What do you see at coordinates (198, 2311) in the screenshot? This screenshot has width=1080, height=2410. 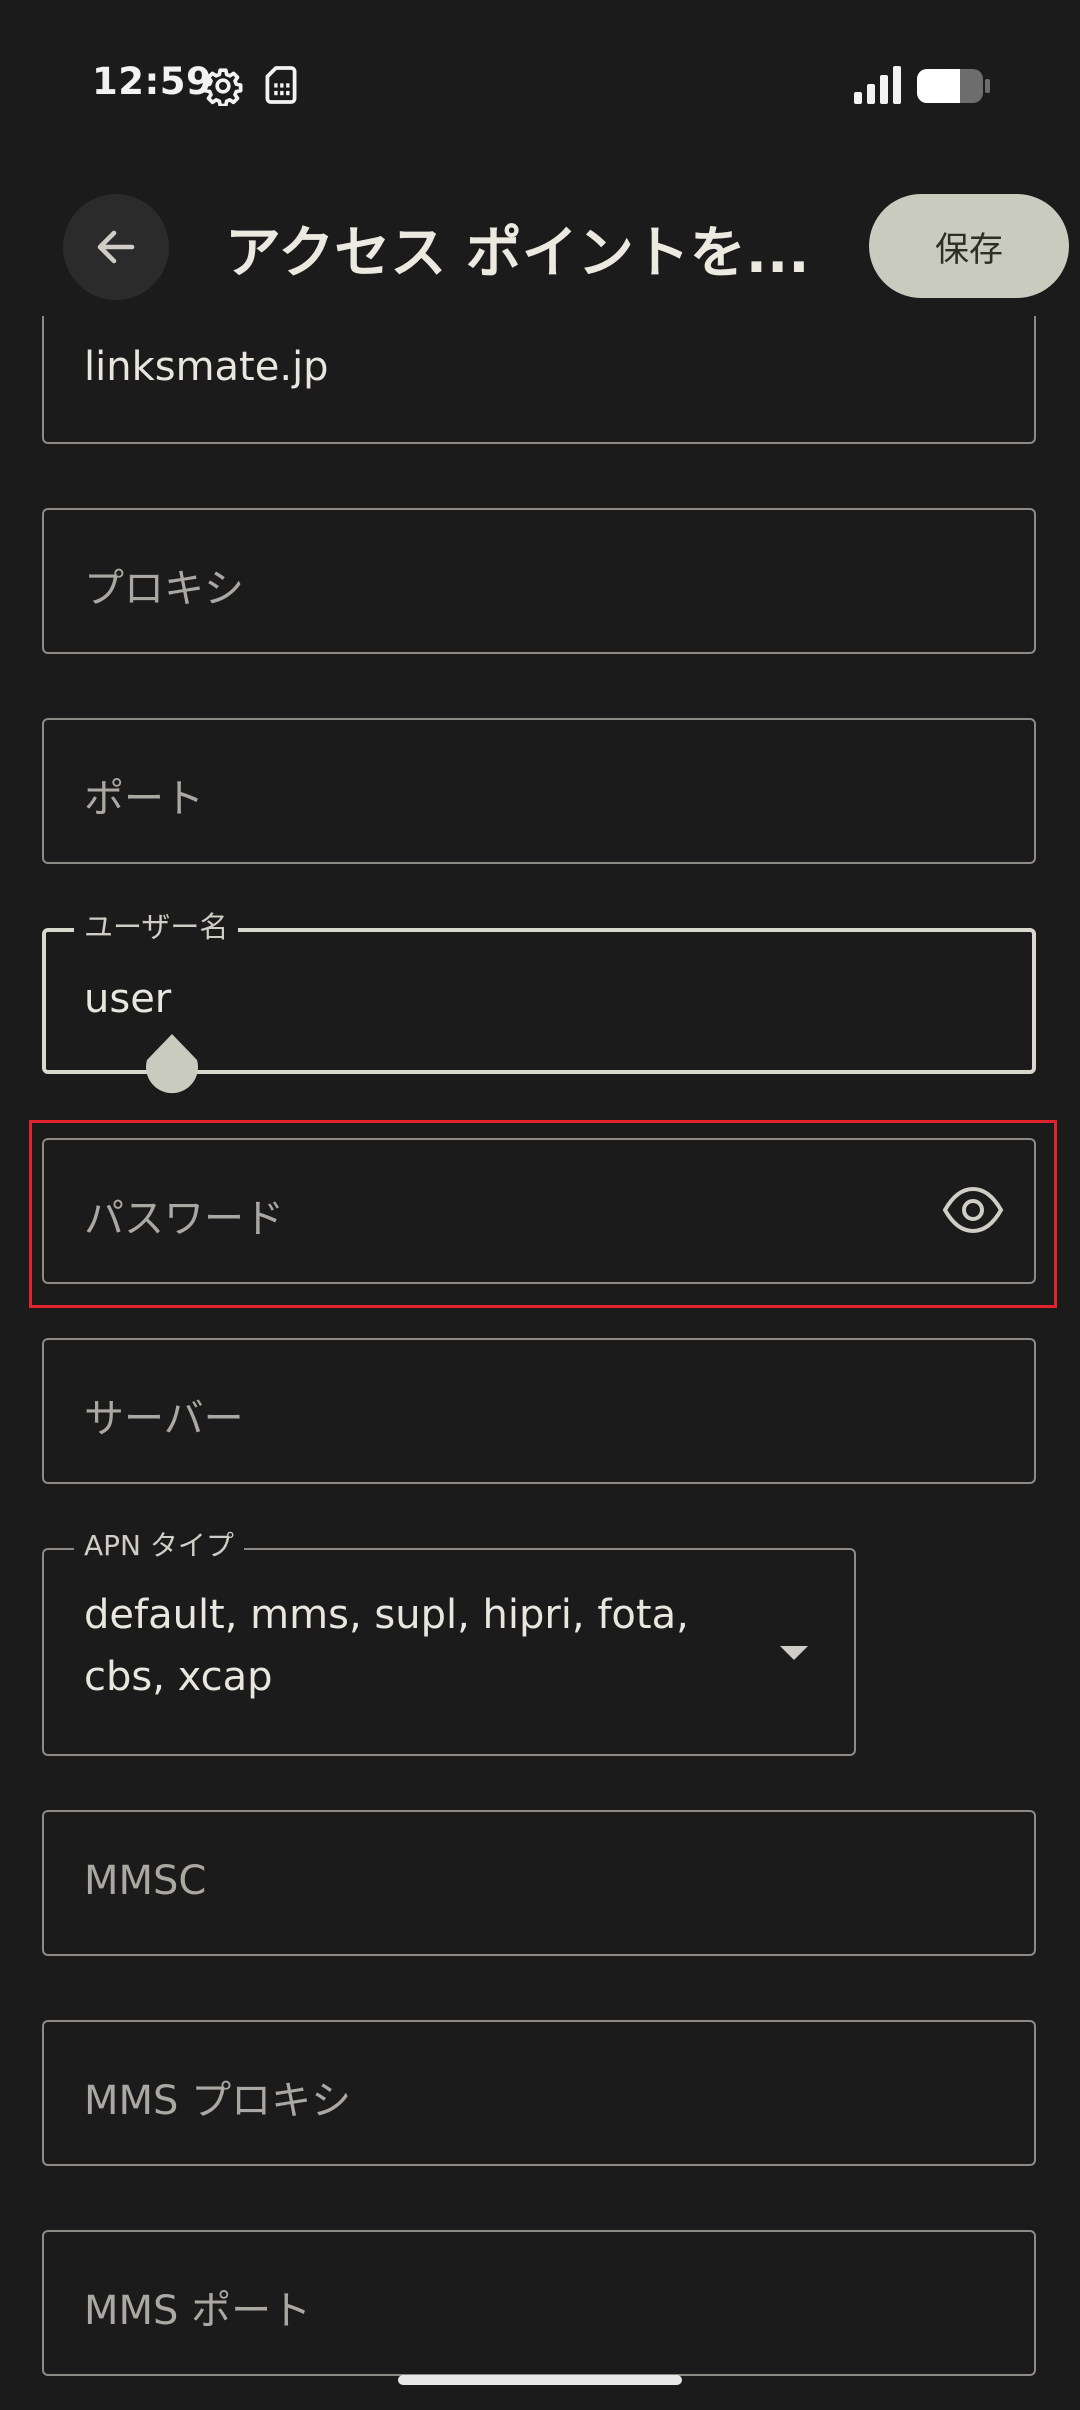 I see `mms-port-placeholder: MMS ポート` at bounding box center [198, 2311].